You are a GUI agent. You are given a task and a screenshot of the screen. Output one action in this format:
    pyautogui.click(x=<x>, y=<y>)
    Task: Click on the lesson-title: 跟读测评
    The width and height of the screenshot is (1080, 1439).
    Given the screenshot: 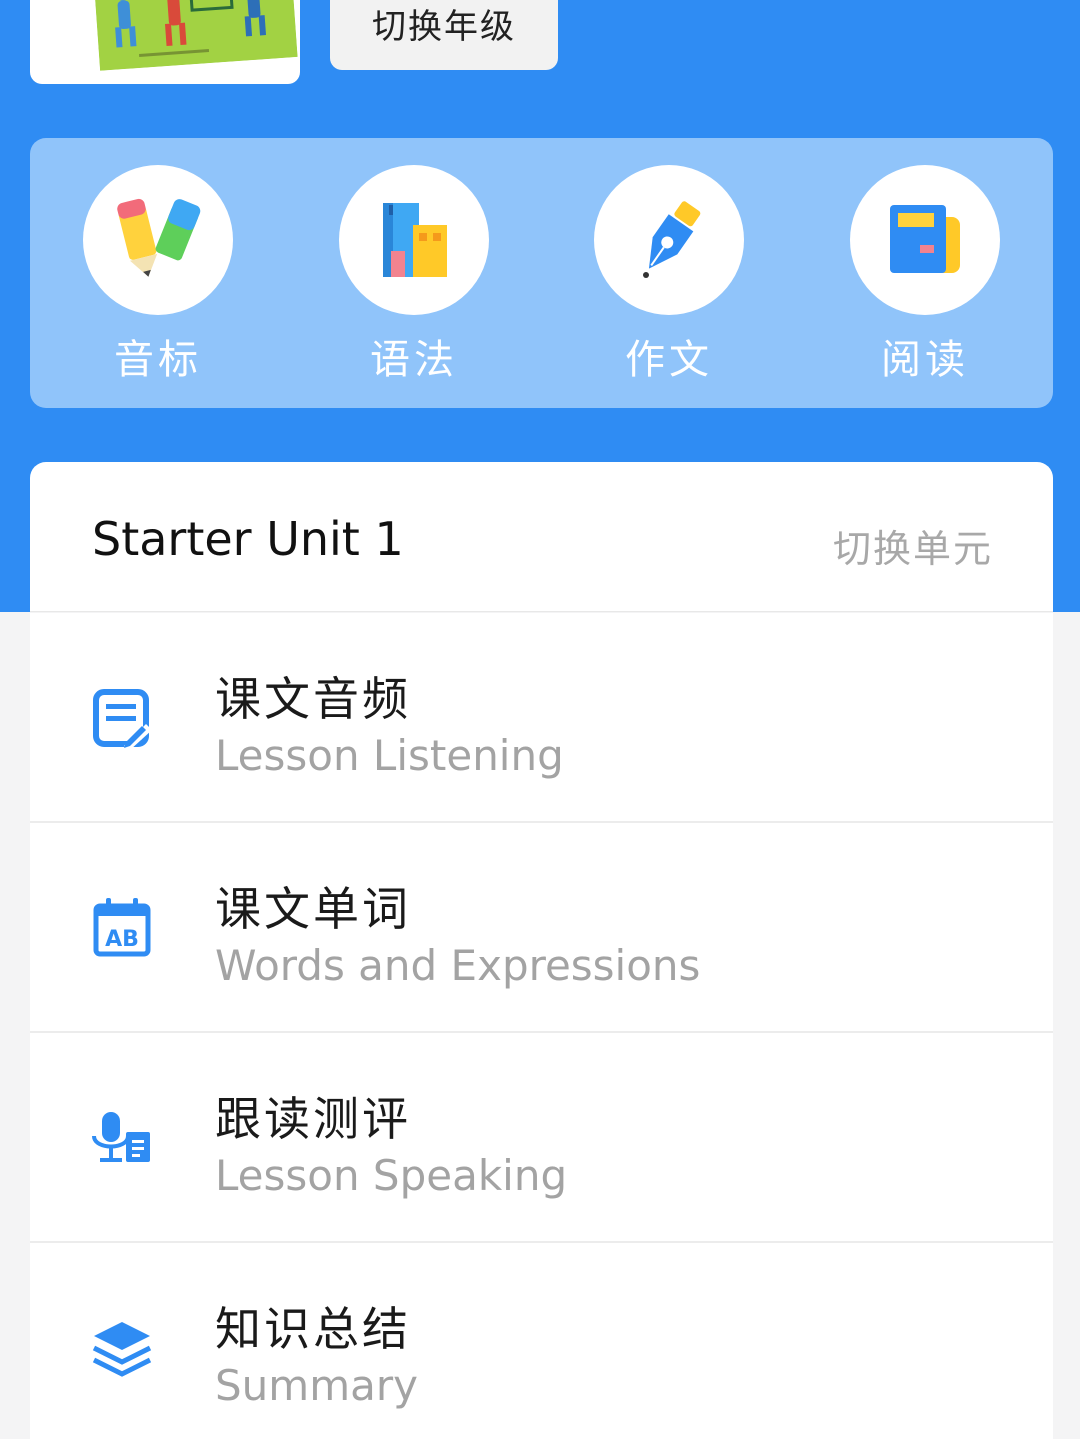 What is the action you would take?
    pyautogui.click(x=313, y=1119)
    